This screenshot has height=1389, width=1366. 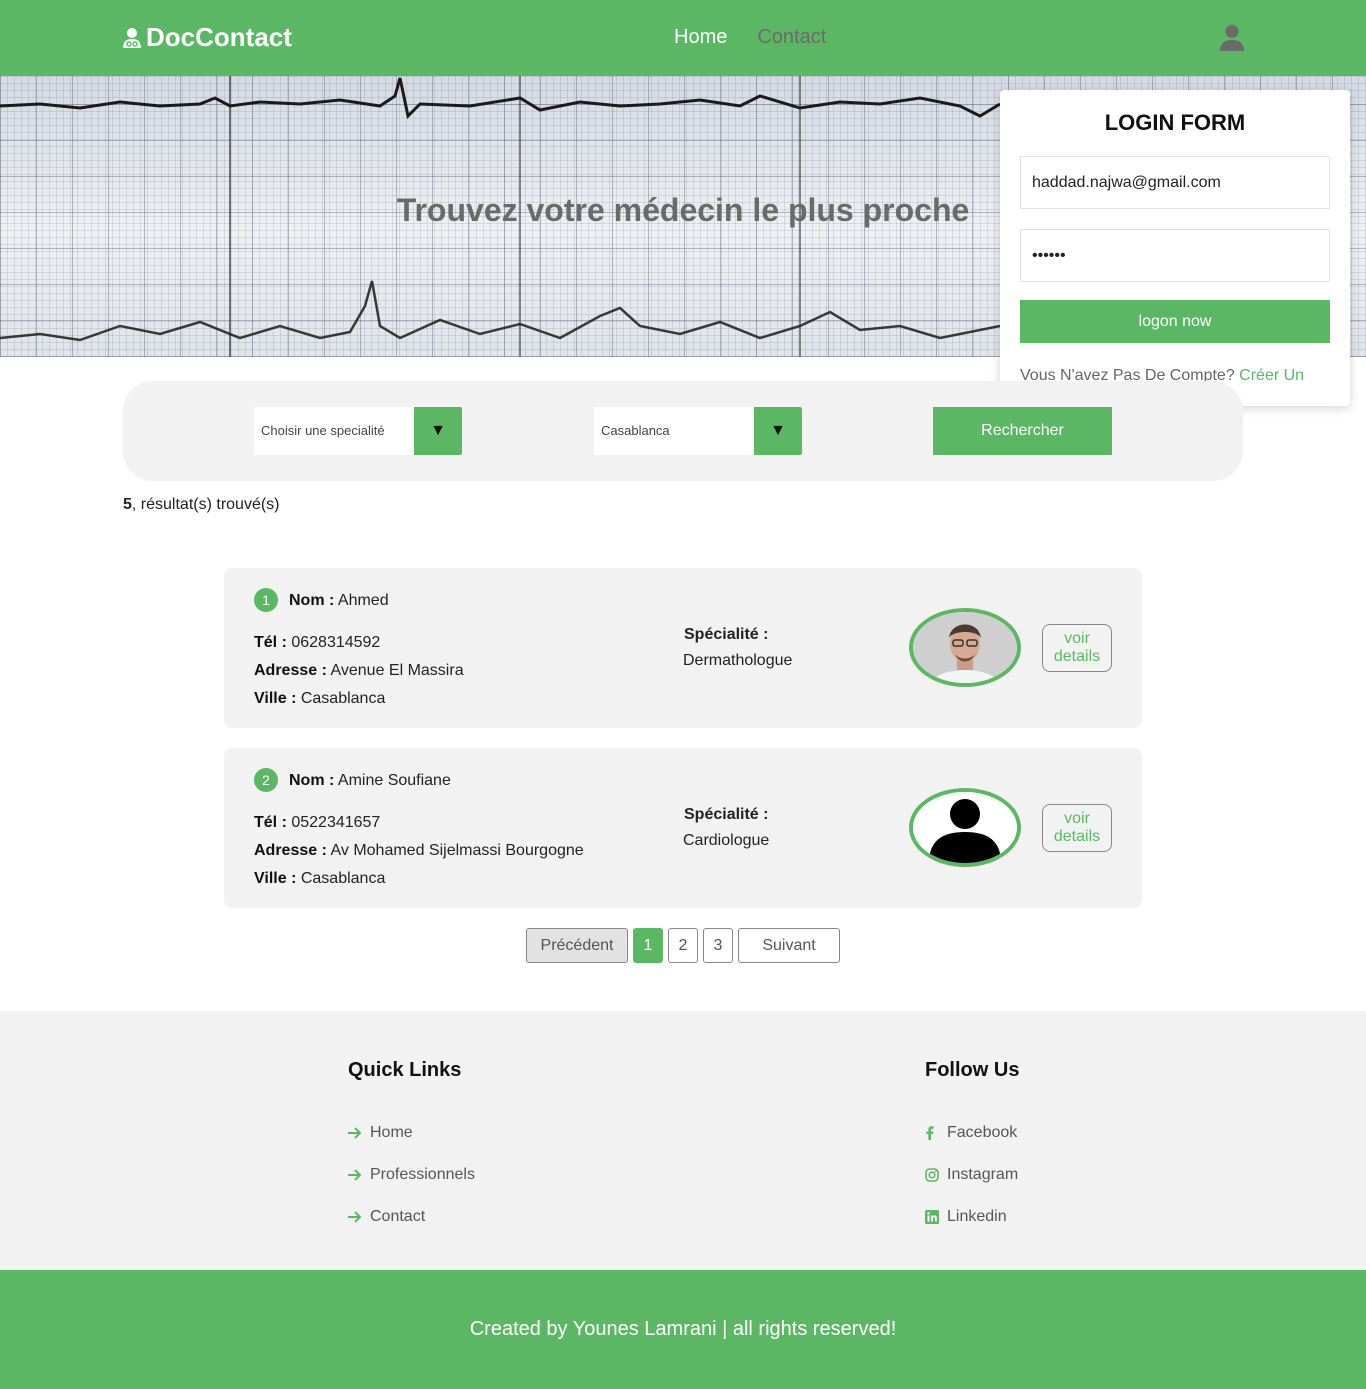 What do you see at coordinates (323, 430) in the screenshot?
I see `specialite-select-value: Choisir une specialité` at bounding box center [323, 430].